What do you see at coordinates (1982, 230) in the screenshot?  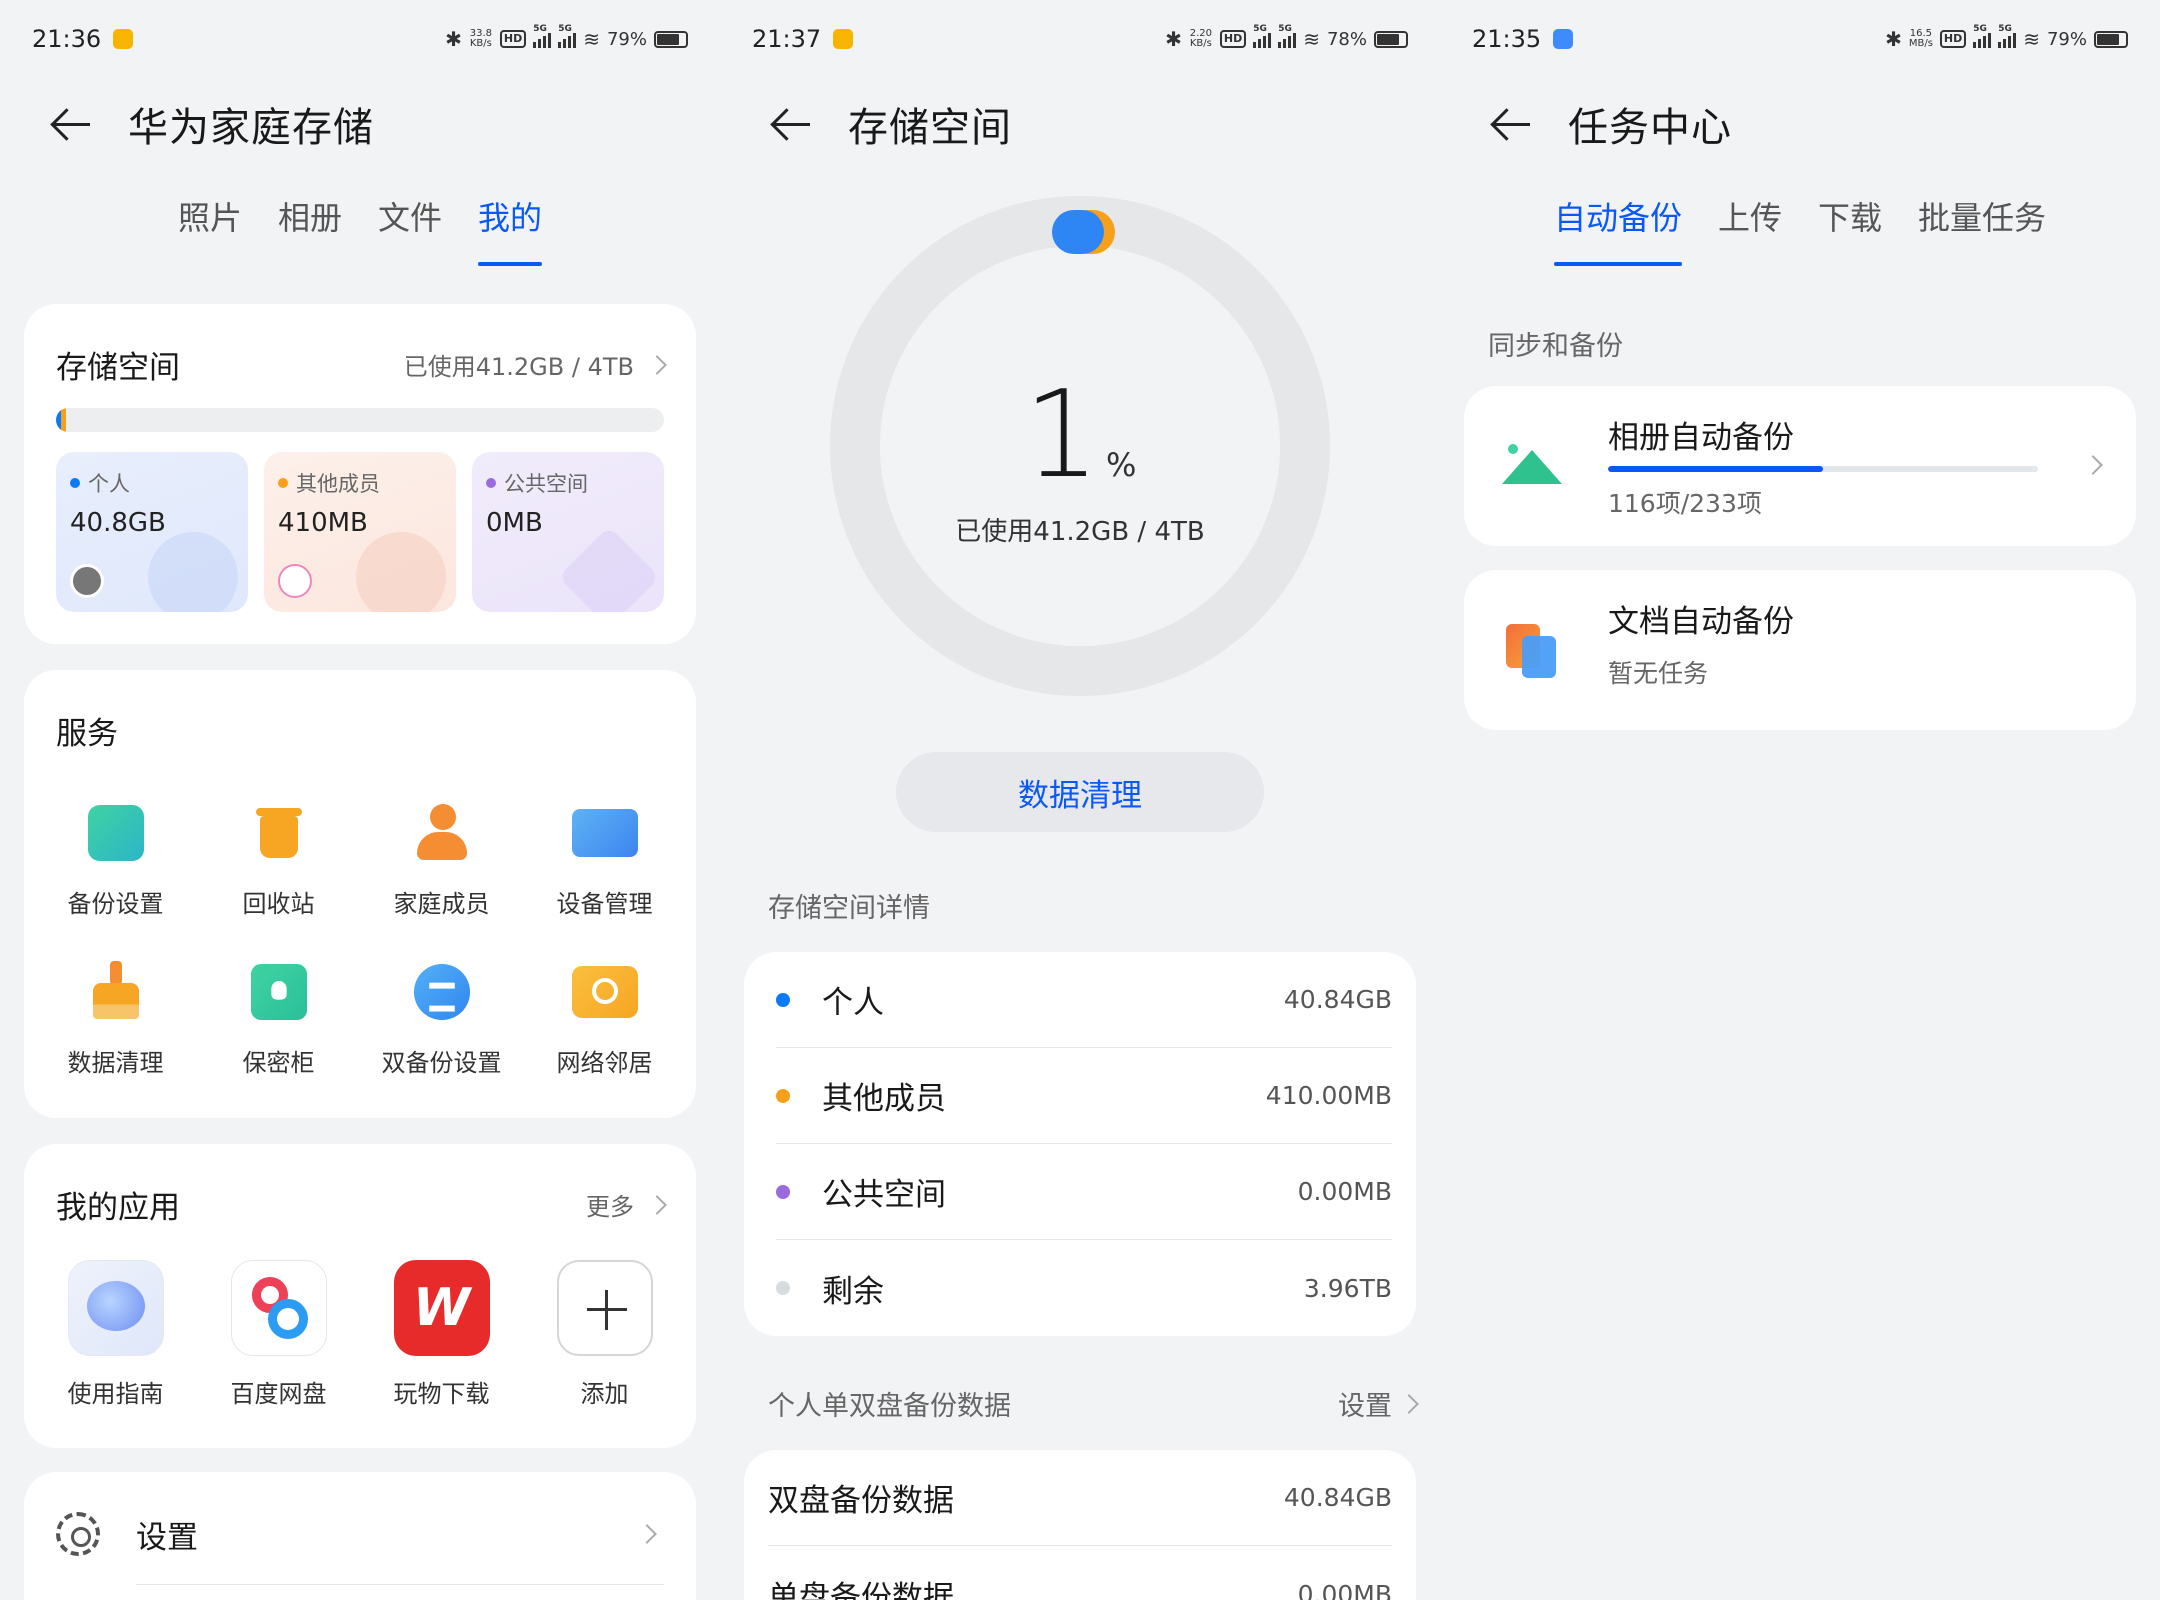 I see `tab-batch-tasks: 批量任务` at bounding box center [1982, 230].